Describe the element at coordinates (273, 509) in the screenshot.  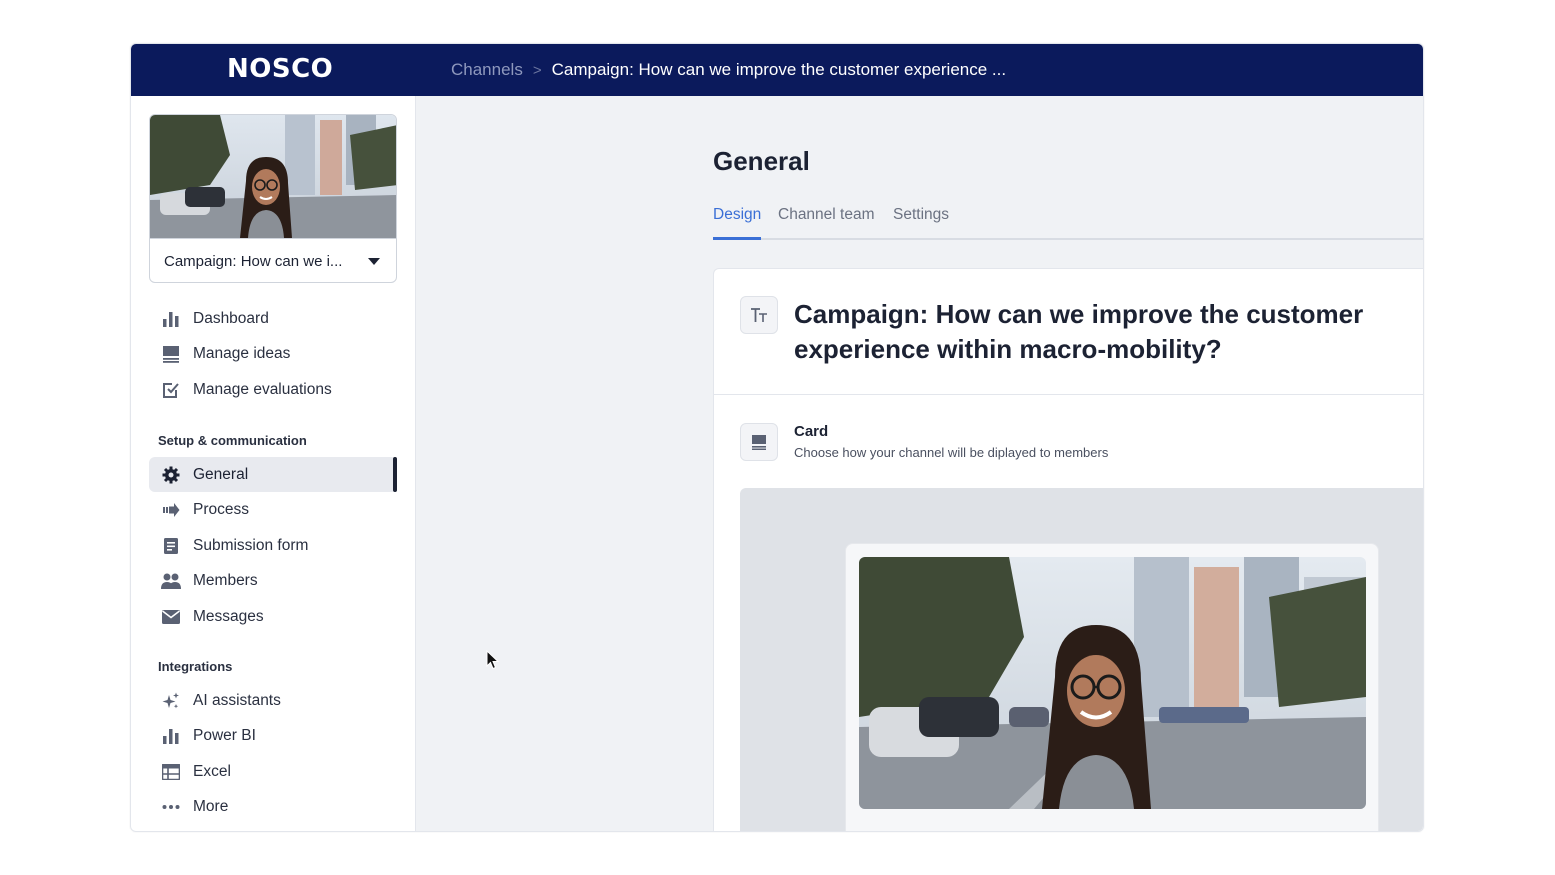
I see `sidebar-item-process: Process` at that location.